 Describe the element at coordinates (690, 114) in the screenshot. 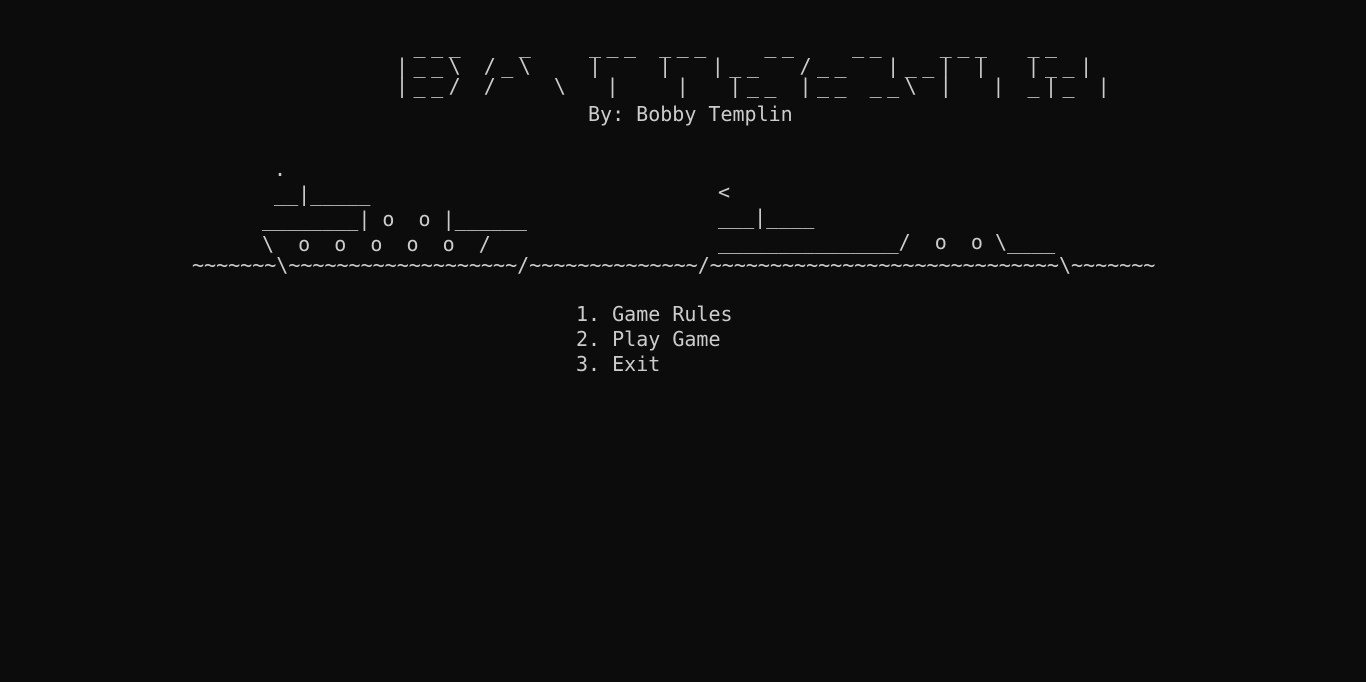

I see `author-credit: By: Bobby Templin` at that location.